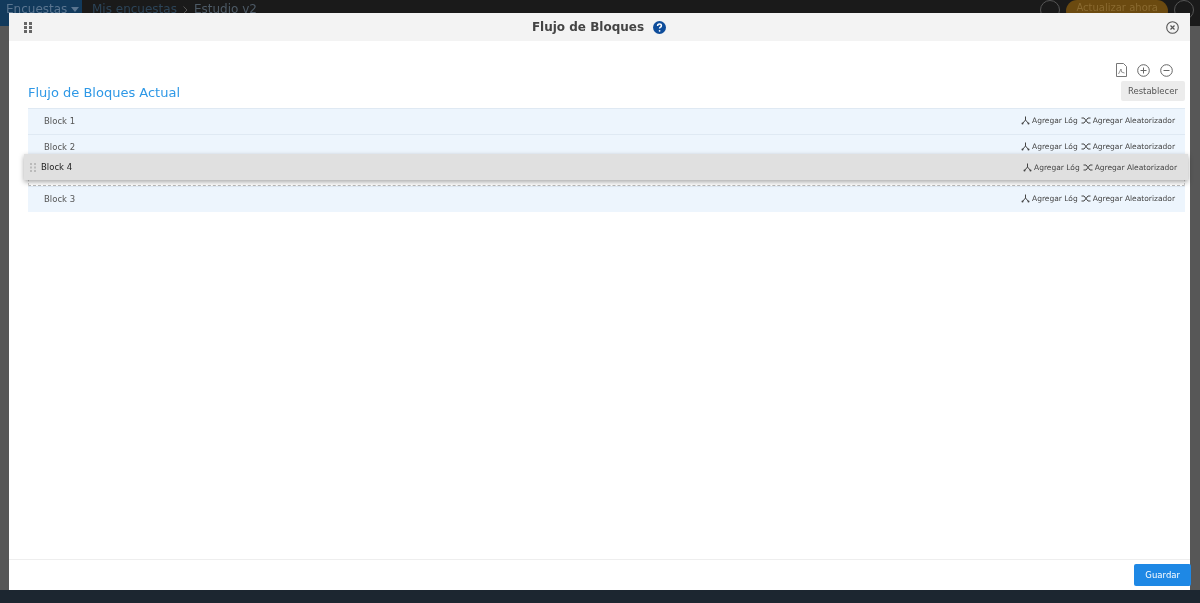 The image size is (1200, 603). I want to click on block-label: Block 1, so click(60, 121).